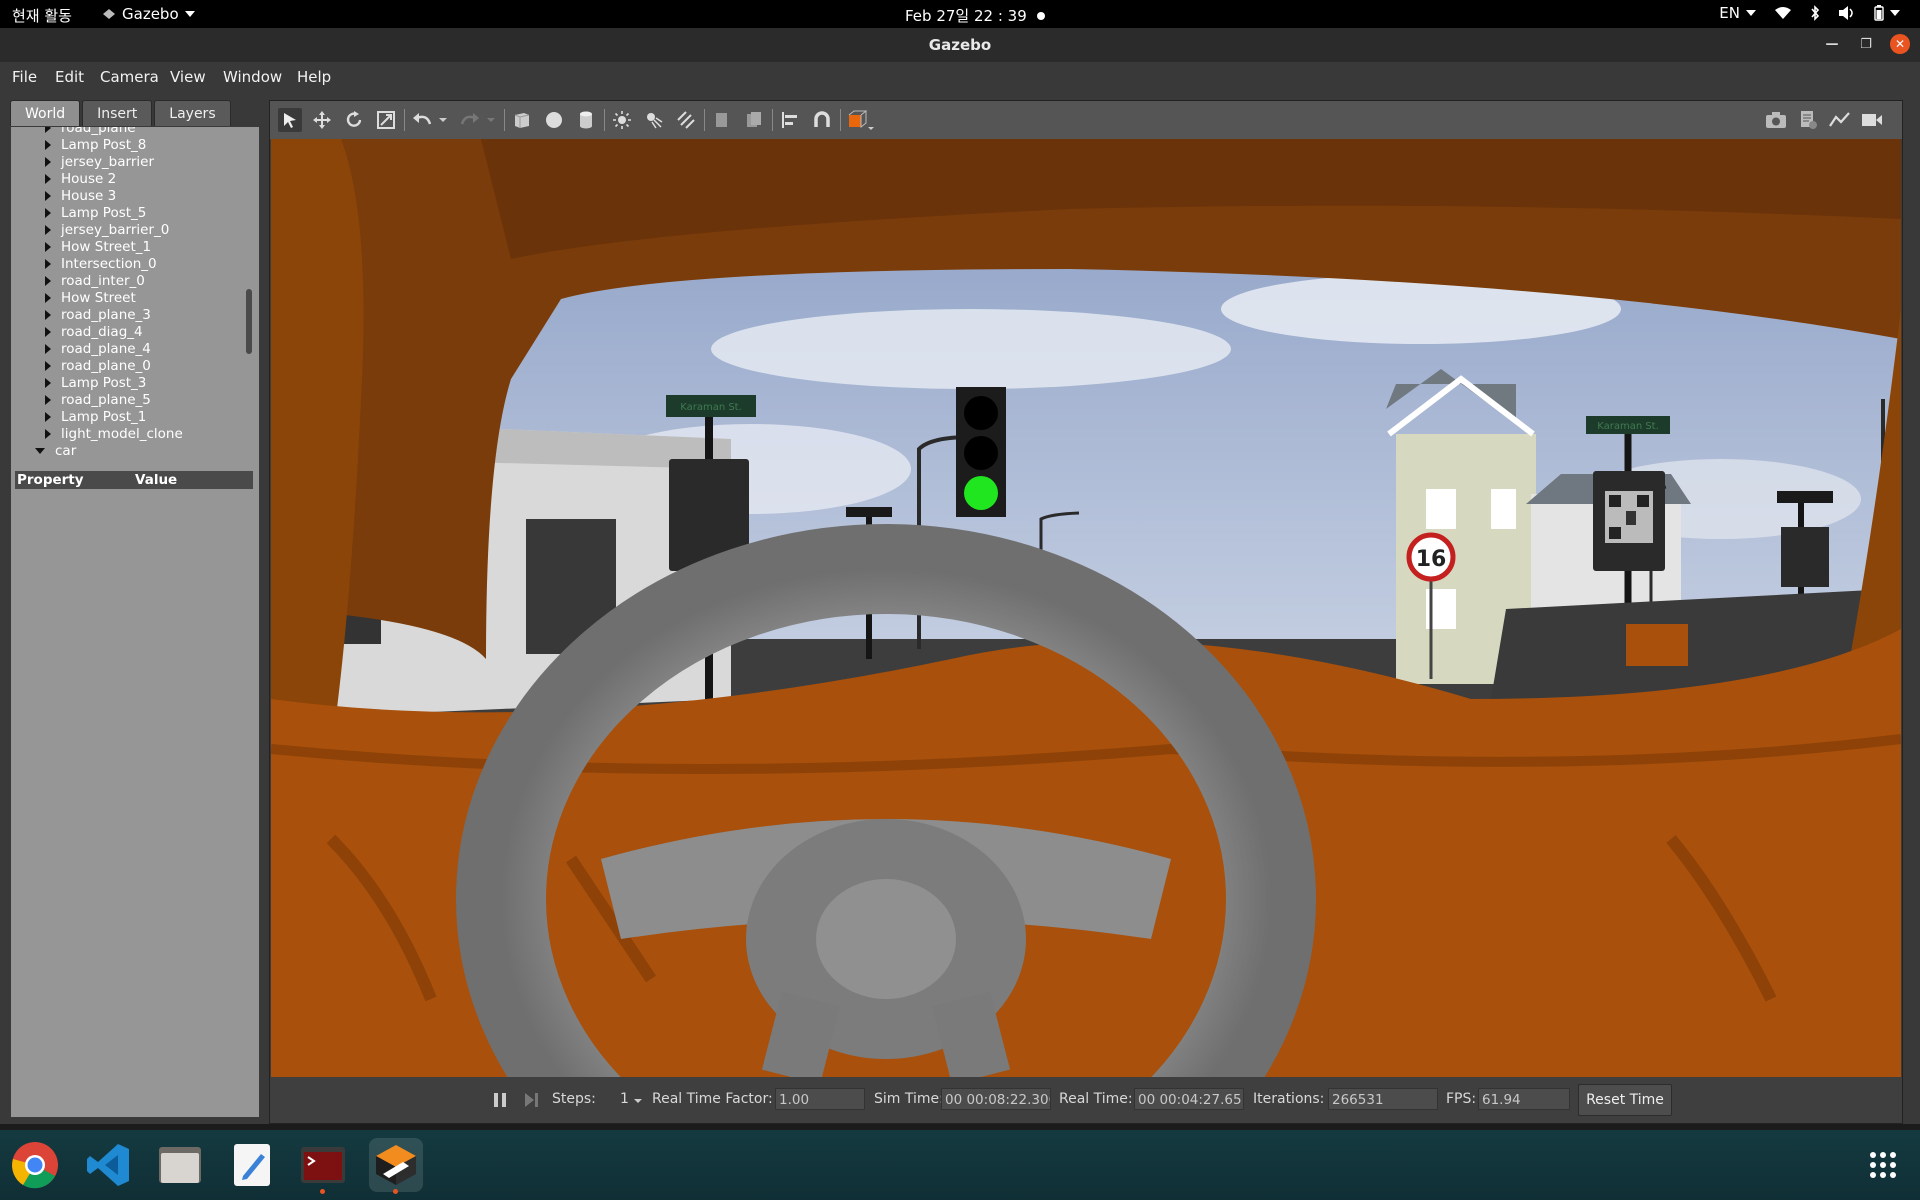  What do you see at coordinates (654, 120) in the screenshot?
I see `insert-spot-light-button` at bounding box center [654, 120].